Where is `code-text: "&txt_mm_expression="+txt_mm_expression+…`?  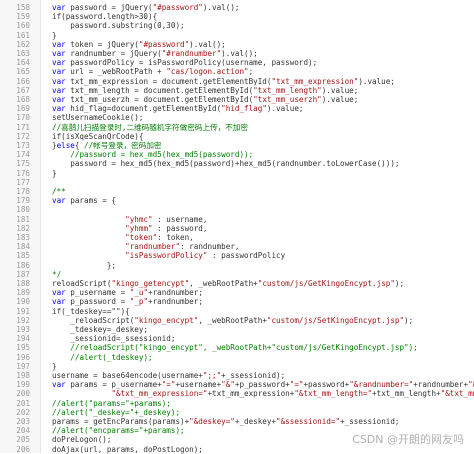
code-text: "&txt_mm_expression="+txt_mm_expression+… is located at coordinates (263, 393).